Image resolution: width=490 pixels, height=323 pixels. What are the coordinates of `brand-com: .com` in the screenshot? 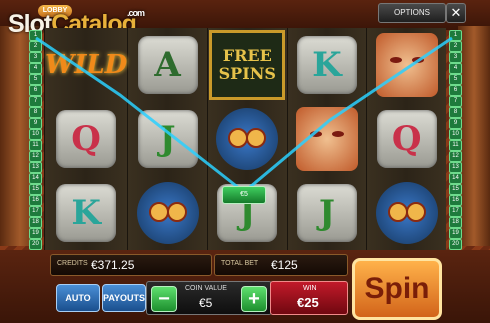 It's located at (136, 13).